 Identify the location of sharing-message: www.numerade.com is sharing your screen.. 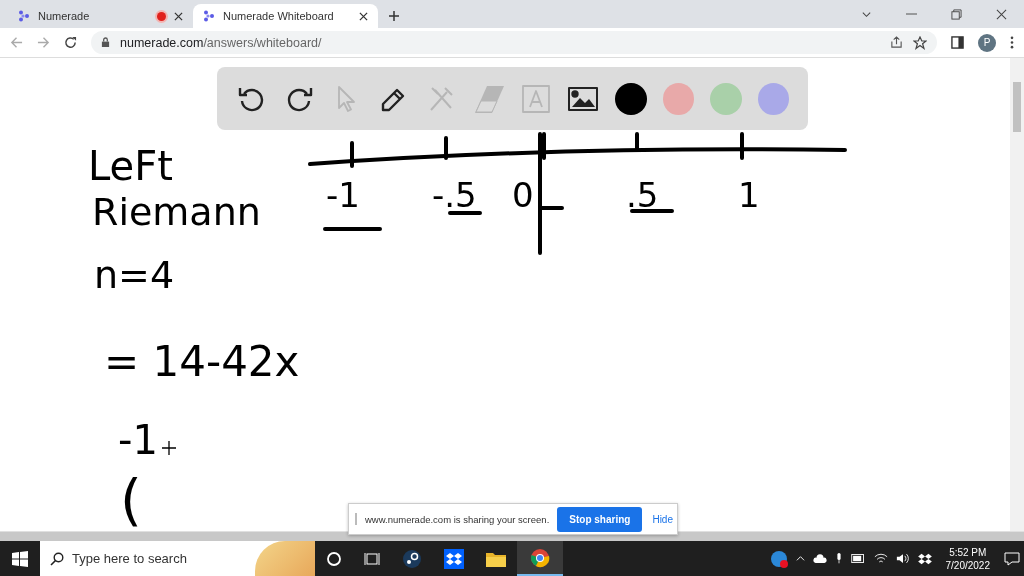
(457, 519).